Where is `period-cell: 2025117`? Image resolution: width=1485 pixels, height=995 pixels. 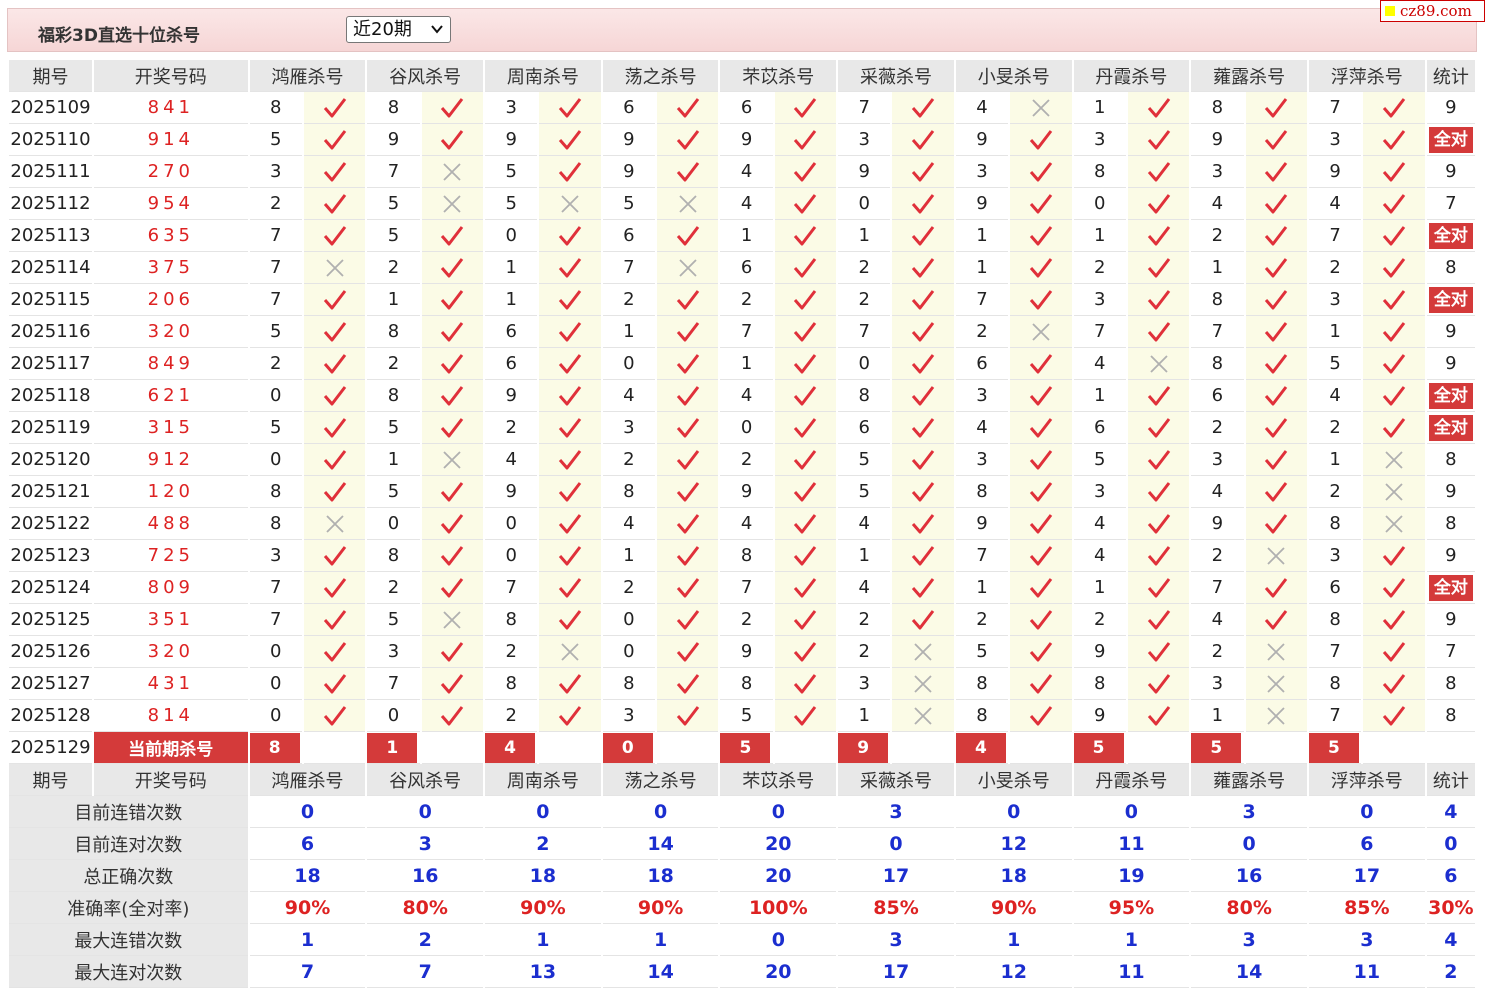 period-cell: 2025117 is located at coordinates (50, 364).